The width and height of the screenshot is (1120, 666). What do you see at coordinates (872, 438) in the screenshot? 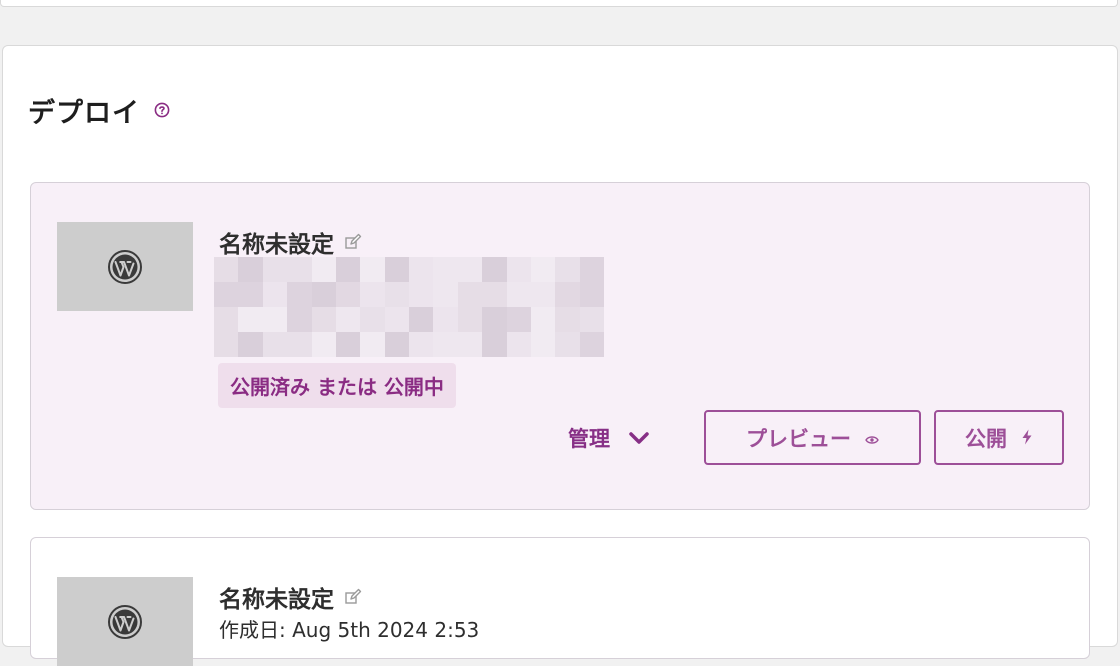
I see `eye-icon` at bounding box center [872, 438].